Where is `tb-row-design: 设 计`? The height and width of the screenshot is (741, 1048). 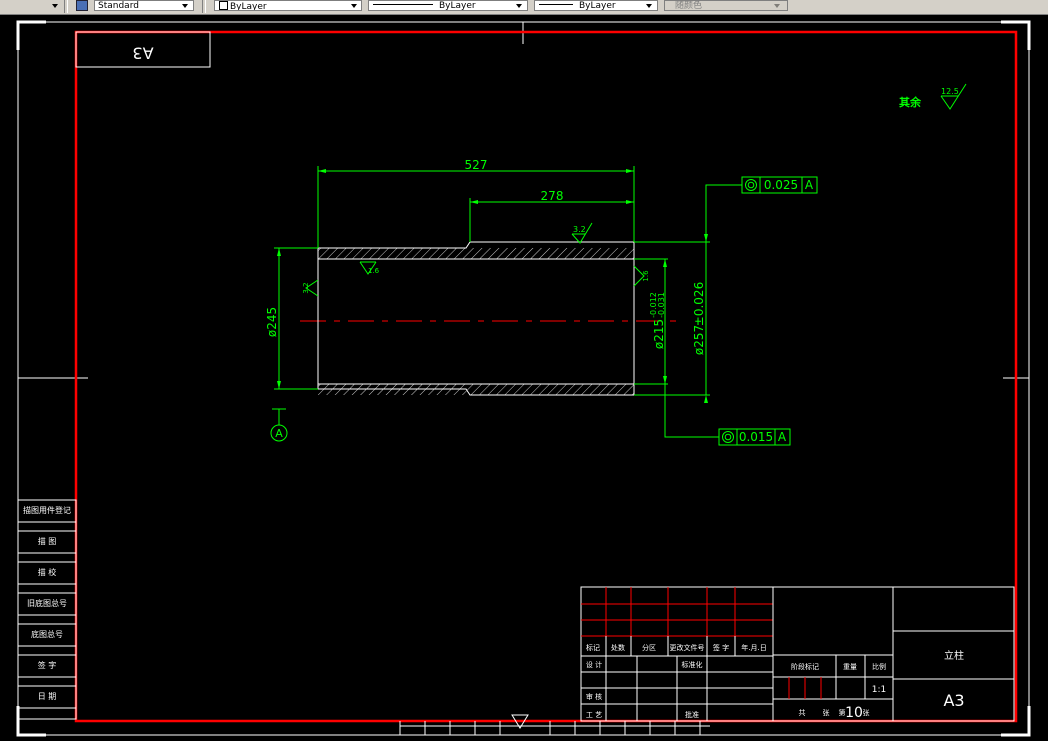 tb-row-design: 设 计 is located at coordinates (594, 664).